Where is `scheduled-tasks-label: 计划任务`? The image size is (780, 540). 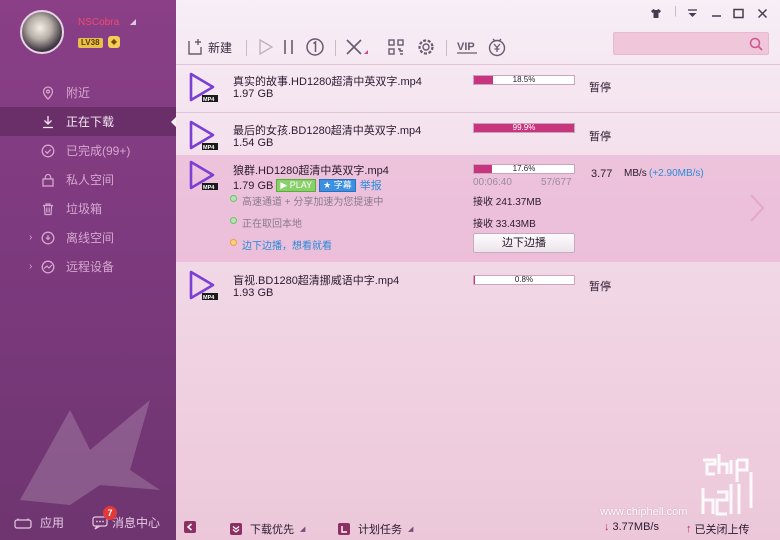 scheduled-tasks-label: 计划任务 is located at coordinates (380, 530).